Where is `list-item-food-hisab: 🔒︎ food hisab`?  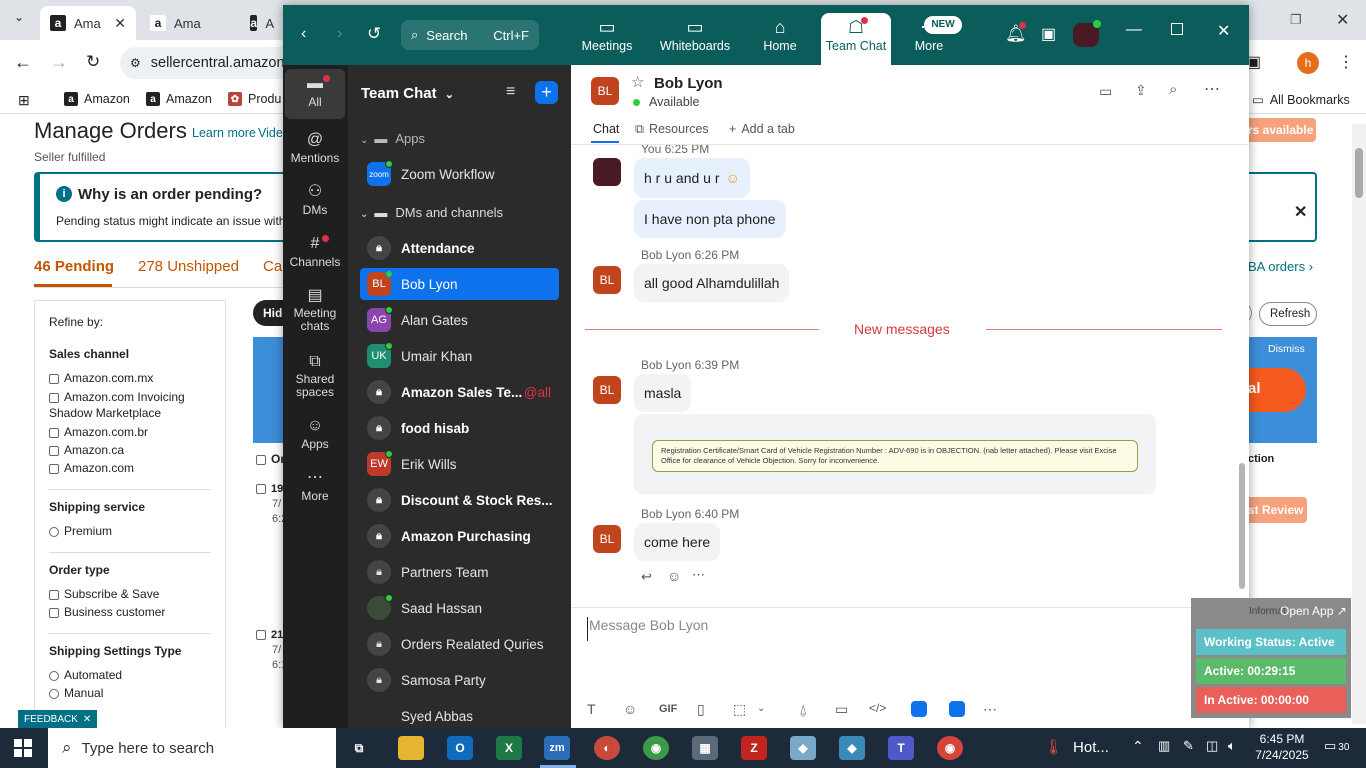 list-item-food-hisab: 🔒︎ food hisab is located at coordinates (459, 428).